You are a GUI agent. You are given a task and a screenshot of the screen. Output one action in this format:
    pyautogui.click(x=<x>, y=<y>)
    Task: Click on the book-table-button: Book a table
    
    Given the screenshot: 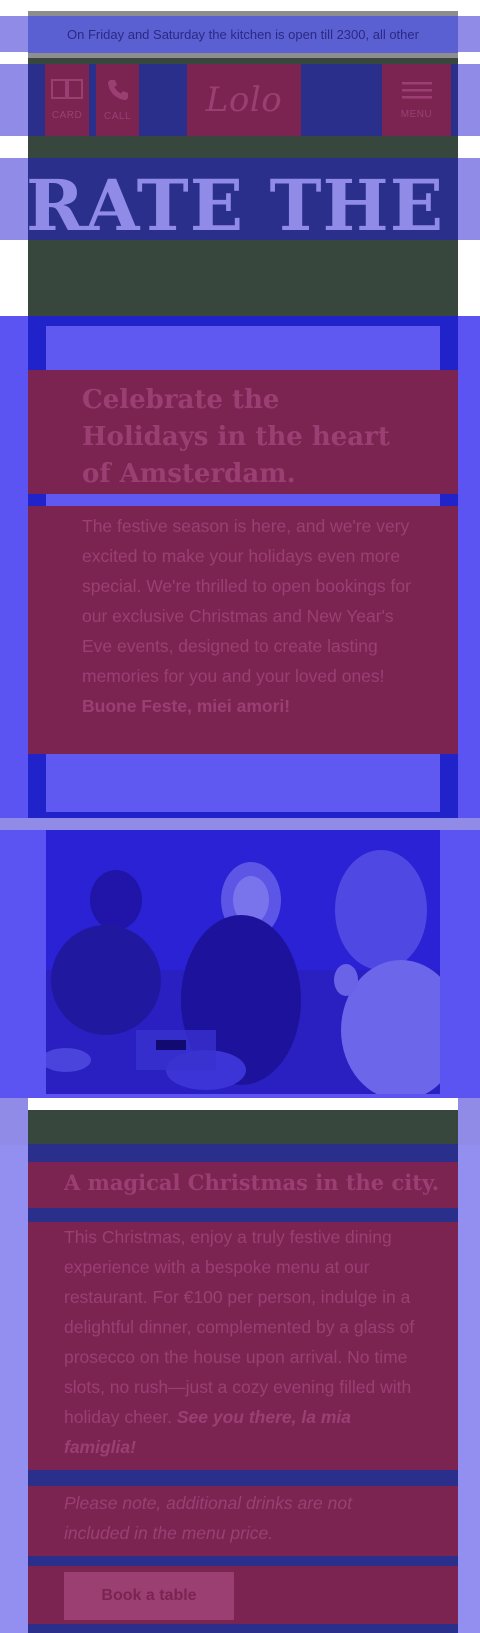 What is the action you would take?
    pyautogui.click(x=149, y=1596)
    